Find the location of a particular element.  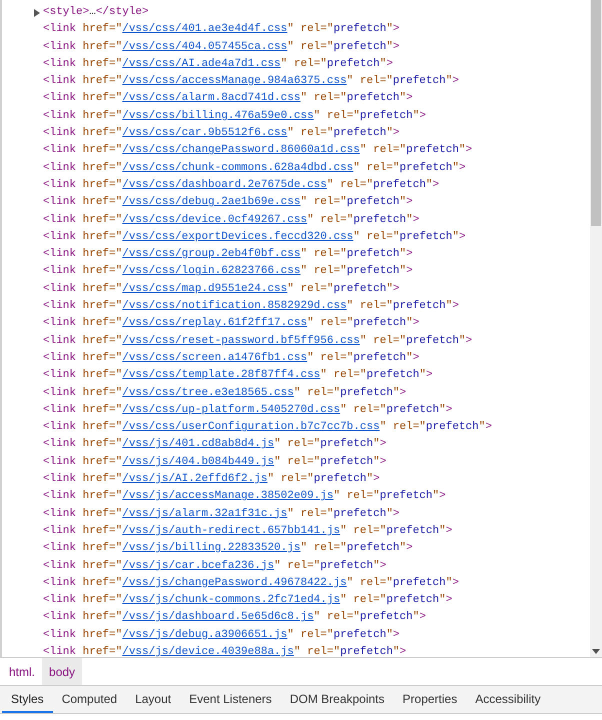

code-line: <link href="/vss/css/tree.e3e18565.css" rel="prefetch"> is located at coordinates (224, 393).